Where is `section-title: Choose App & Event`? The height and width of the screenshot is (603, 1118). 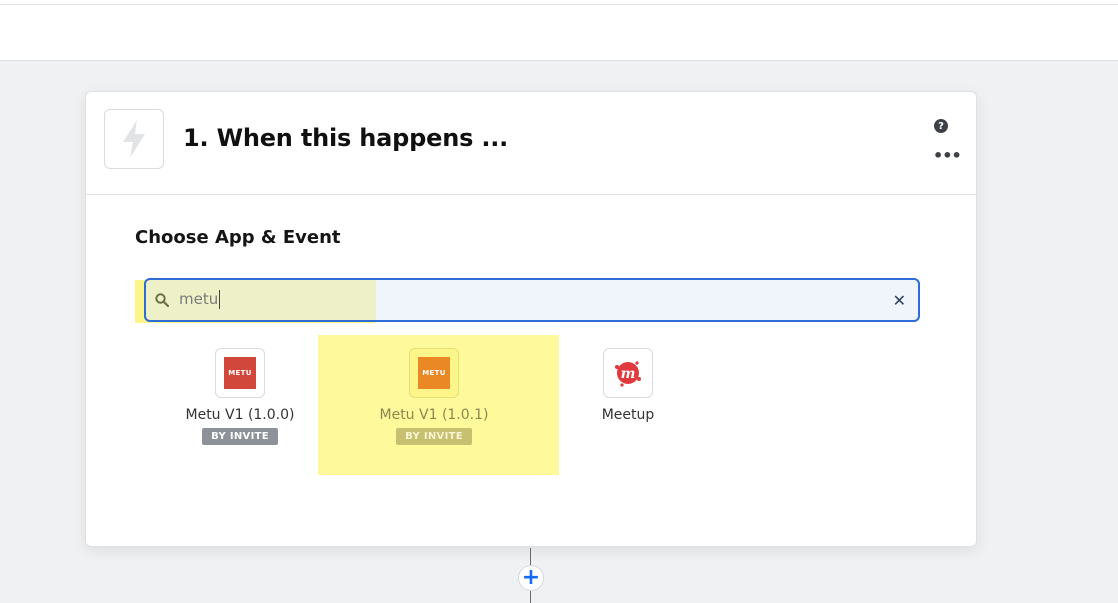
section-title: Choose App & Event is located at coordinates (238, 237).